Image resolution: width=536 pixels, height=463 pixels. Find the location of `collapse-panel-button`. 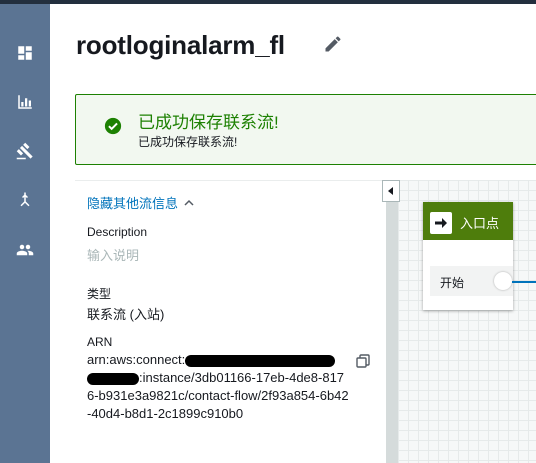

collapse-panel-button is located at coordinates (391, 191).